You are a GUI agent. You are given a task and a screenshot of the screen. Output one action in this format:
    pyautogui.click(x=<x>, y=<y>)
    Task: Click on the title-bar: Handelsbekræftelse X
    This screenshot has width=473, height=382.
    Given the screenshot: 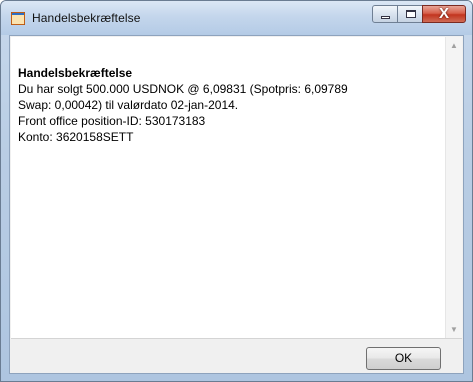 What is the action you would take?
    pyautogui.click(x=236, y=18)
    